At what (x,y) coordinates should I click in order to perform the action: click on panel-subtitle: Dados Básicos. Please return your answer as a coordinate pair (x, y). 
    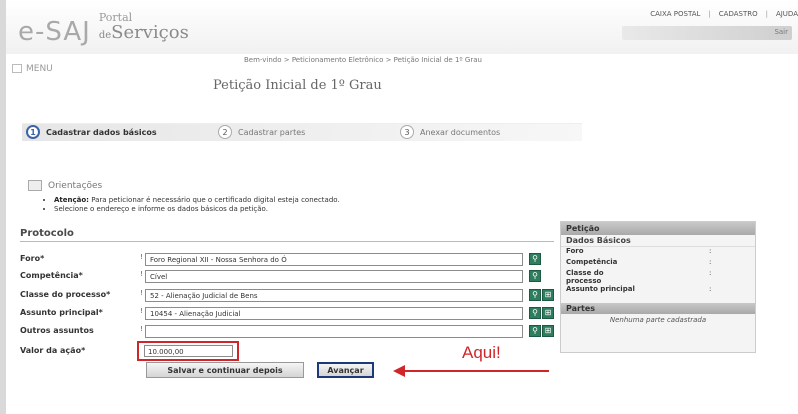
    Looking at the image, I should click on (658, 241).